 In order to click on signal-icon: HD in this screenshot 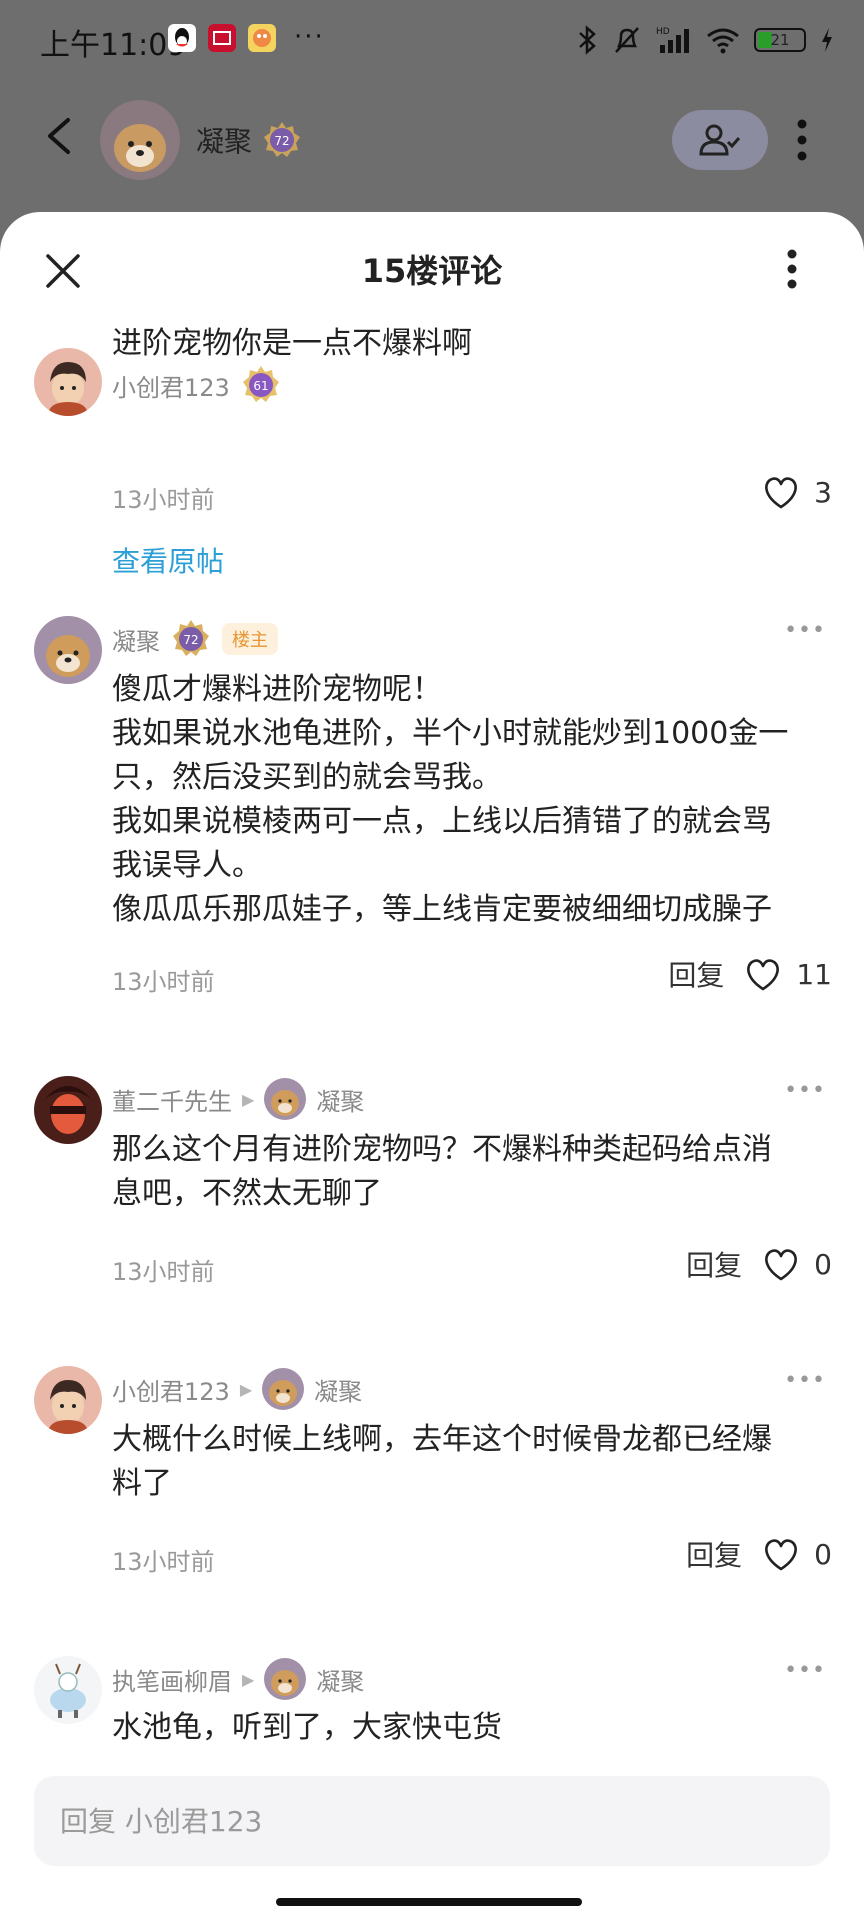, I will do `click(672, 40)`.